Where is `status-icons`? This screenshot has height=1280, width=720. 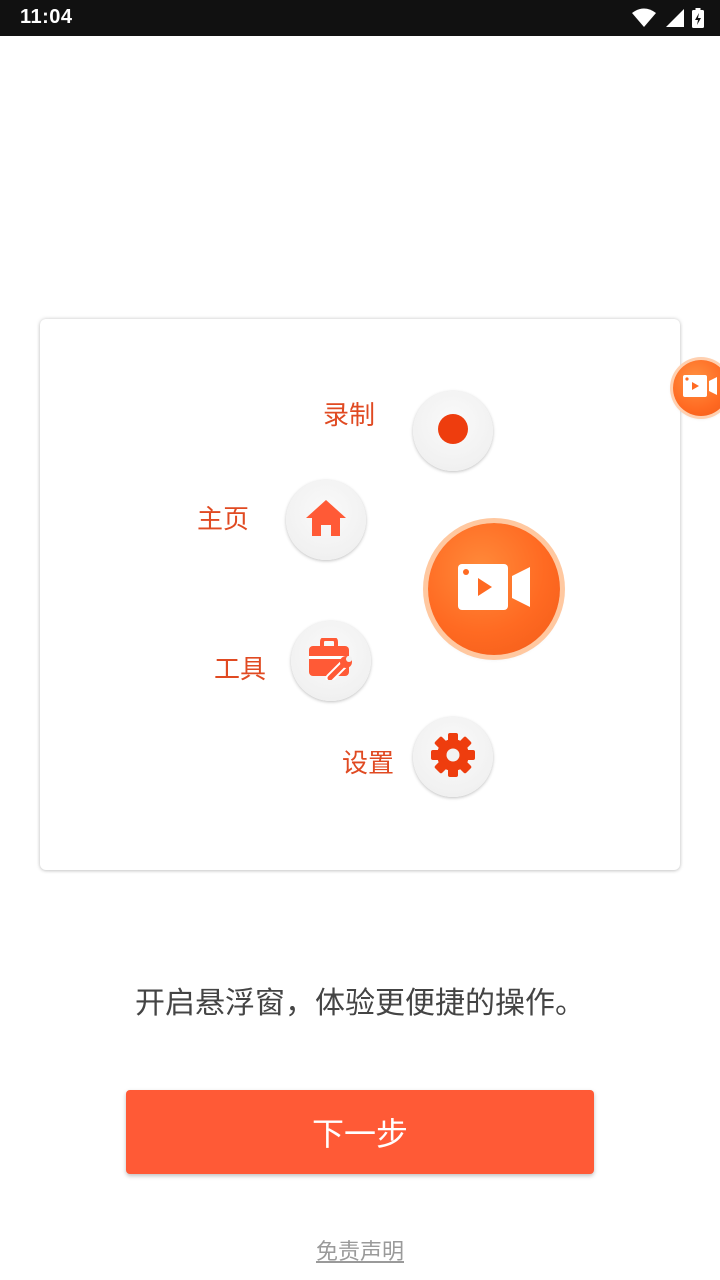 status-icons is located at coordinates (668, 18).